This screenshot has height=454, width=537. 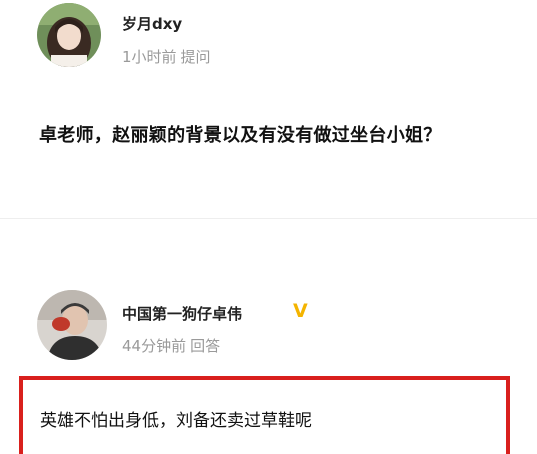 I want to click on questioner-avatar, so click(x=69, y=35).